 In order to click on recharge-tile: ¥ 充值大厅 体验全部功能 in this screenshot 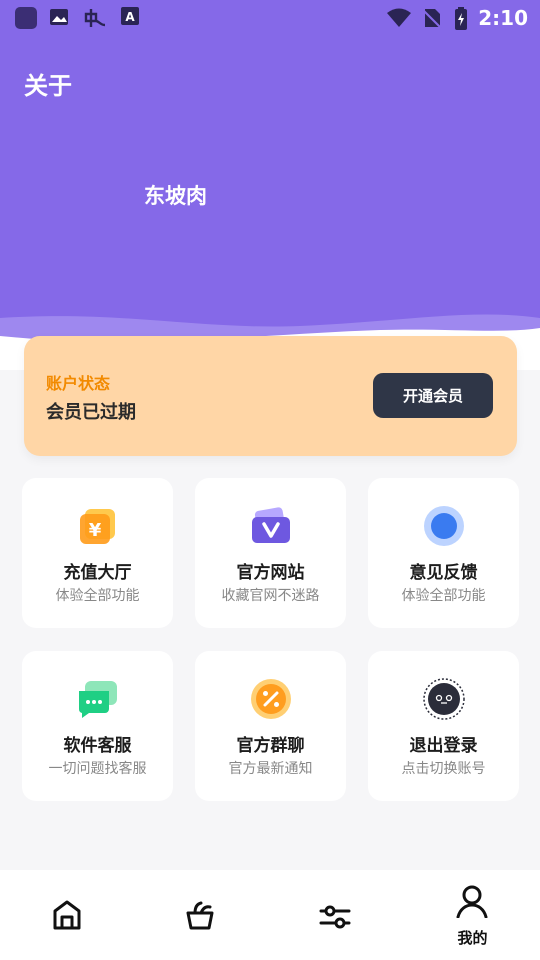, I will do `click(97, 553)`.